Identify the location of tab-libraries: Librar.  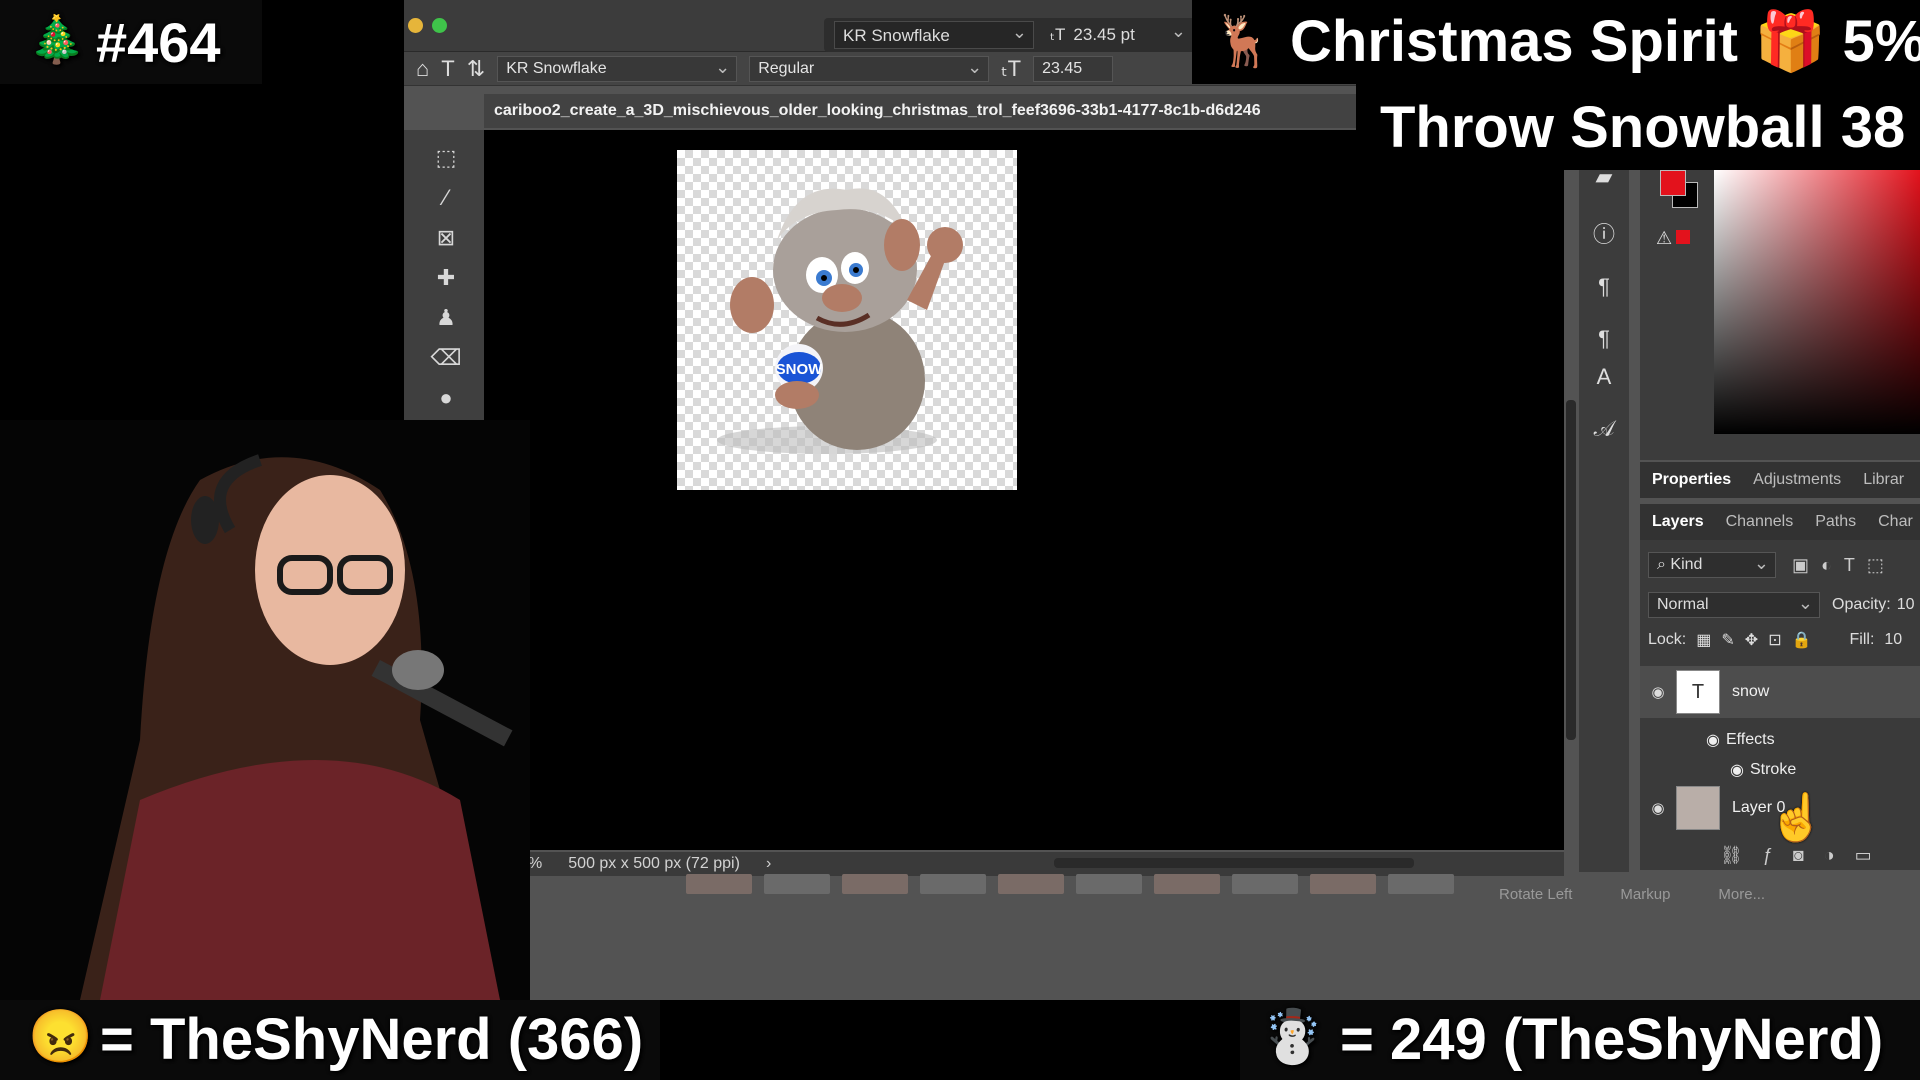
(1883, 480).